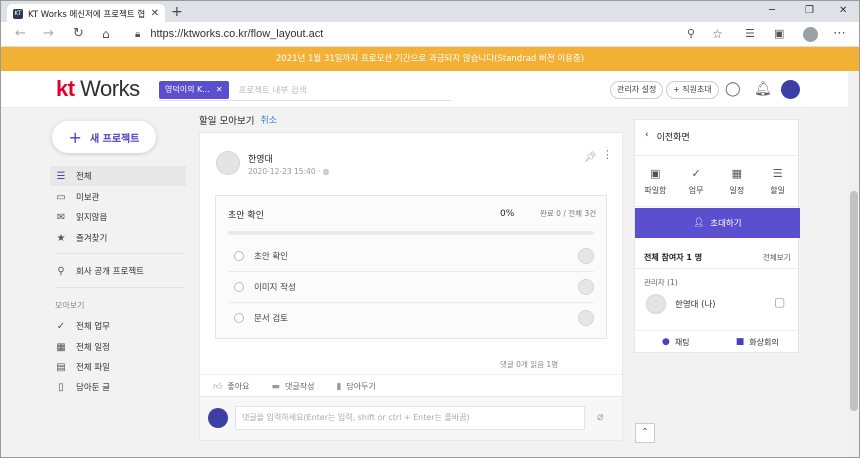 The width and height of the screenshot is (860, 458). Describe the element at coordinates (0, 264) in the screenshot. I see `window-border` at that location.